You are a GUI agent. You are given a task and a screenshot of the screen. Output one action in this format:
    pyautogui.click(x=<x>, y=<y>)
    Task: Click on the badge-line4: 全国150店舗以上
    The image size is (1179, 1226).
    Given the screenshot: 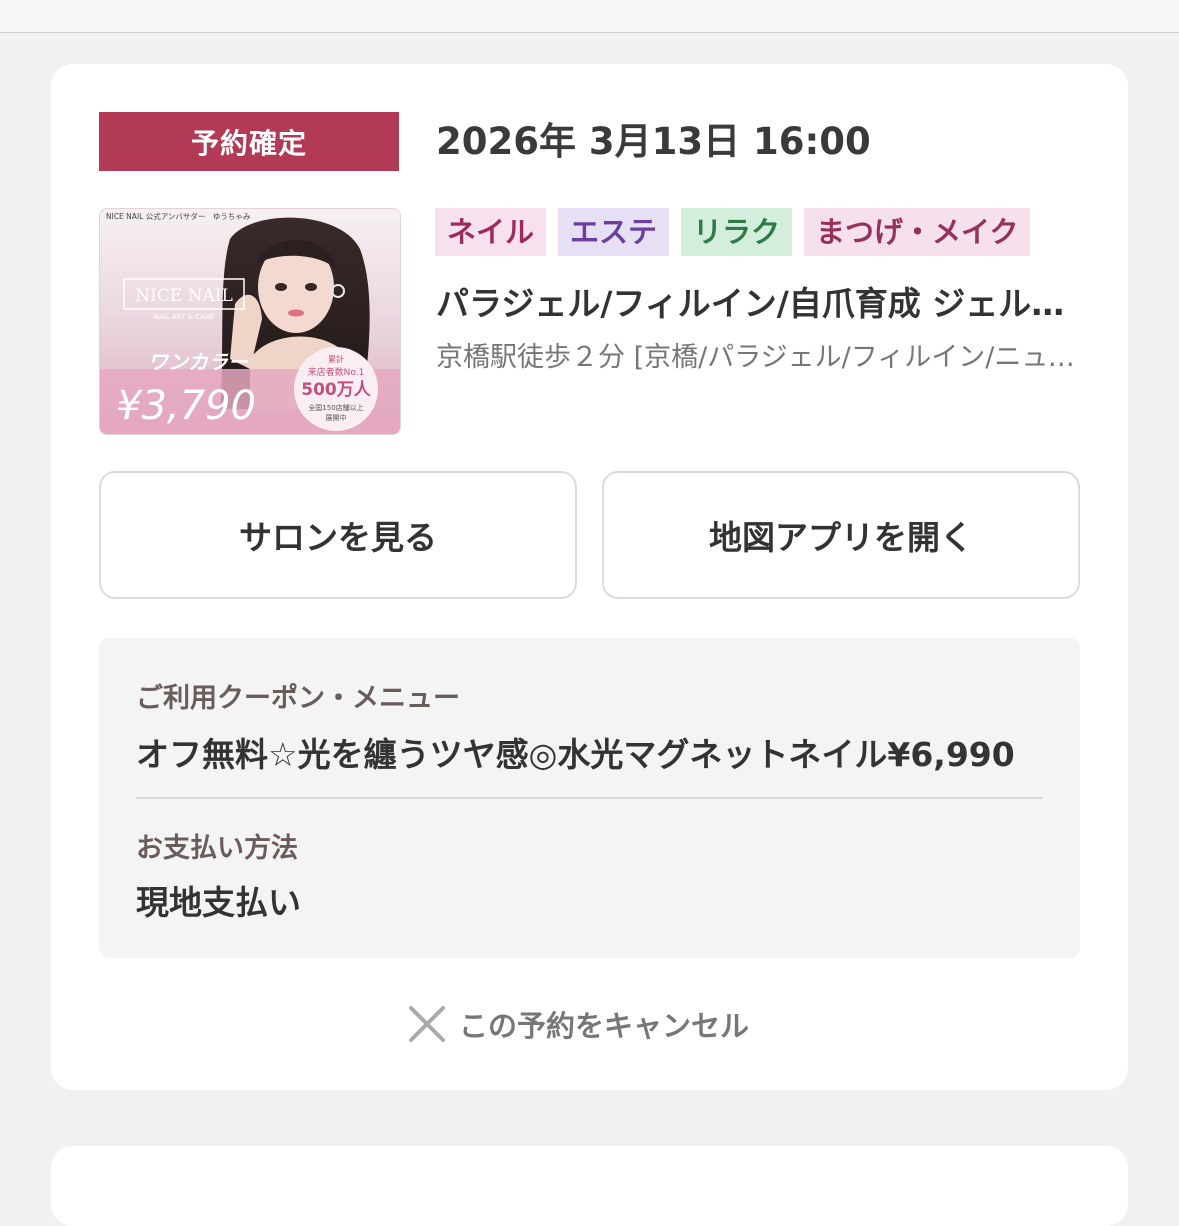 What is the action you would take?
    pyautogui.click(x=335, y=407)
    